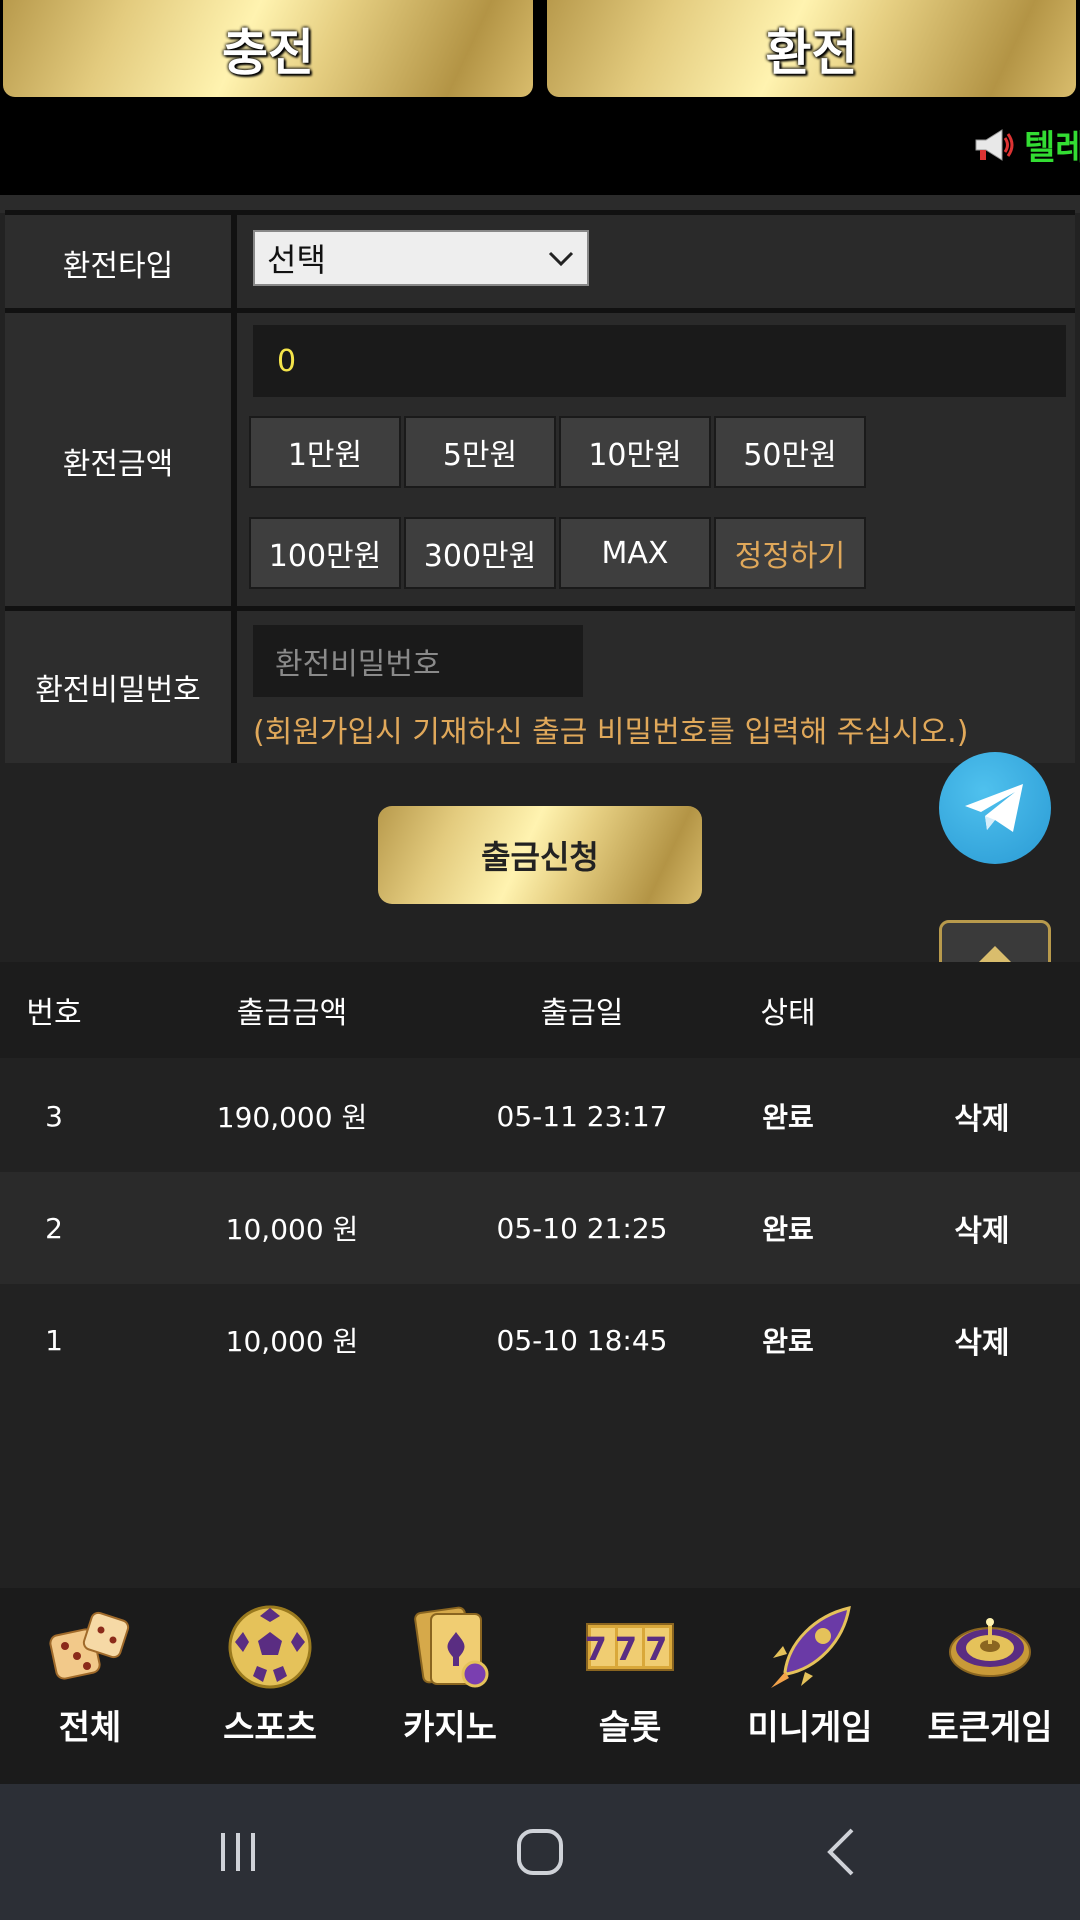  Describe the element at coordinates (635, 553) in the screenshot. I see `amount-button-max: MAX` at that location.